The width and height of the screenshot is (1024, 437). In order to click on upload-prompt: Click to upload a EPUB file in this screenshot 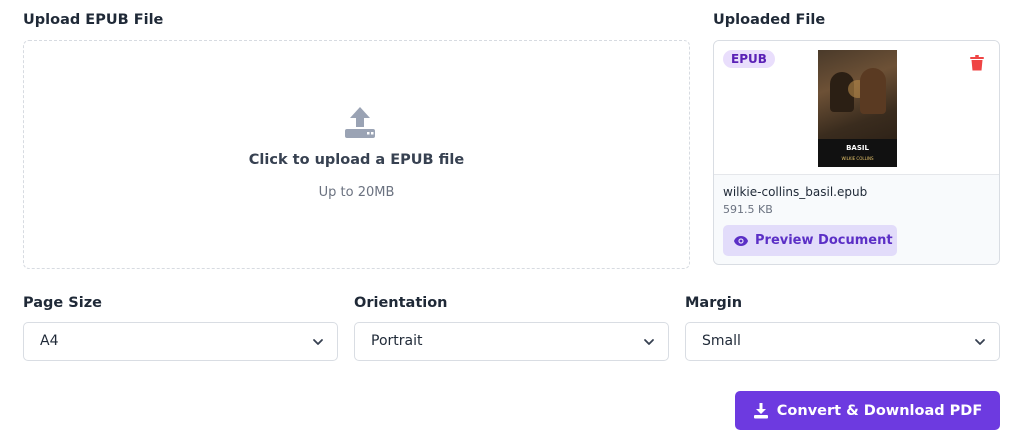, I will do `click(356, 160)`.